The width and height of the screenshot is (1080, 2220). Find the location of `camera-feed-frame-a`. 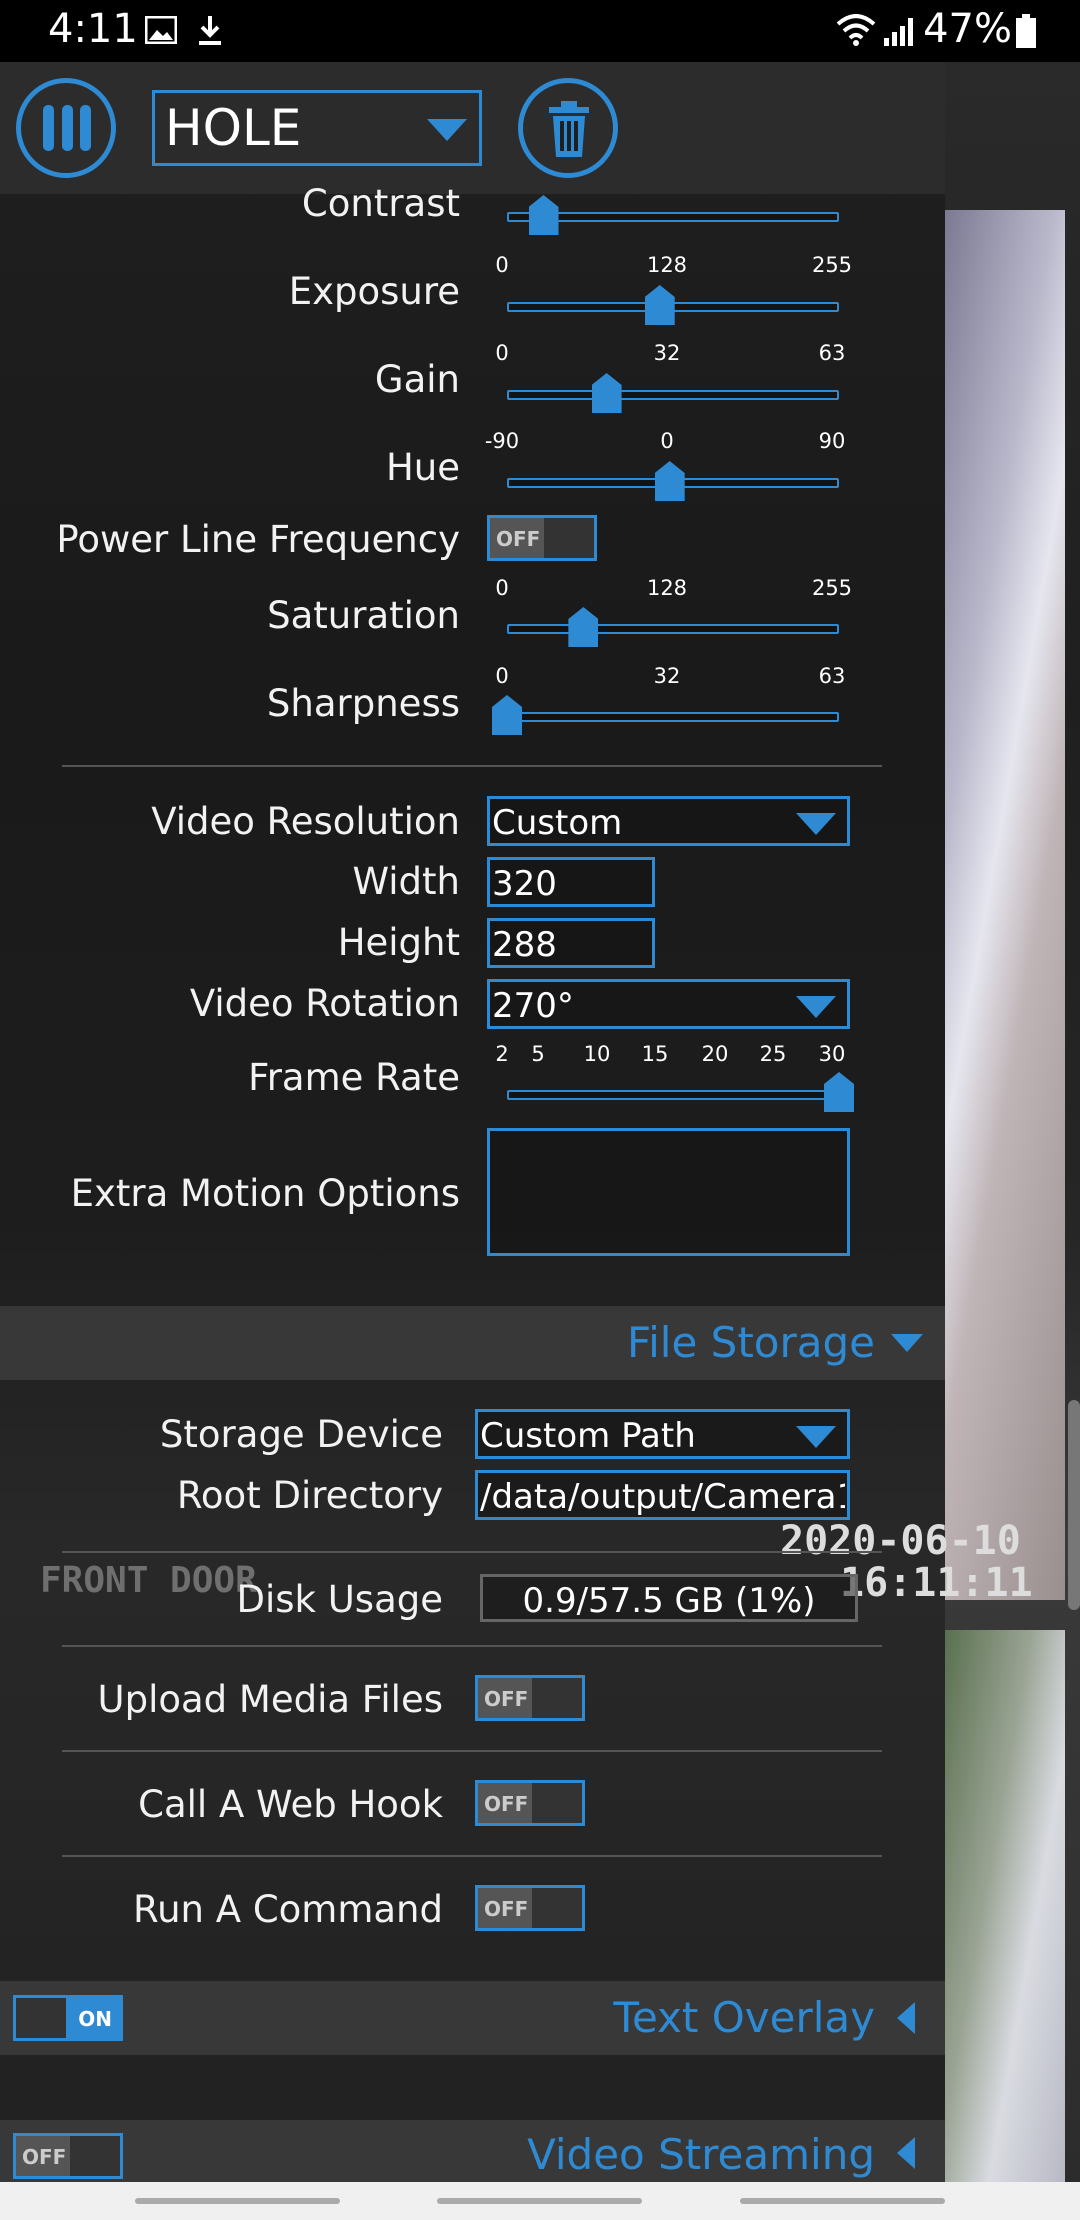

camera-feed-frame-a is located at coordinates (1005, 905).